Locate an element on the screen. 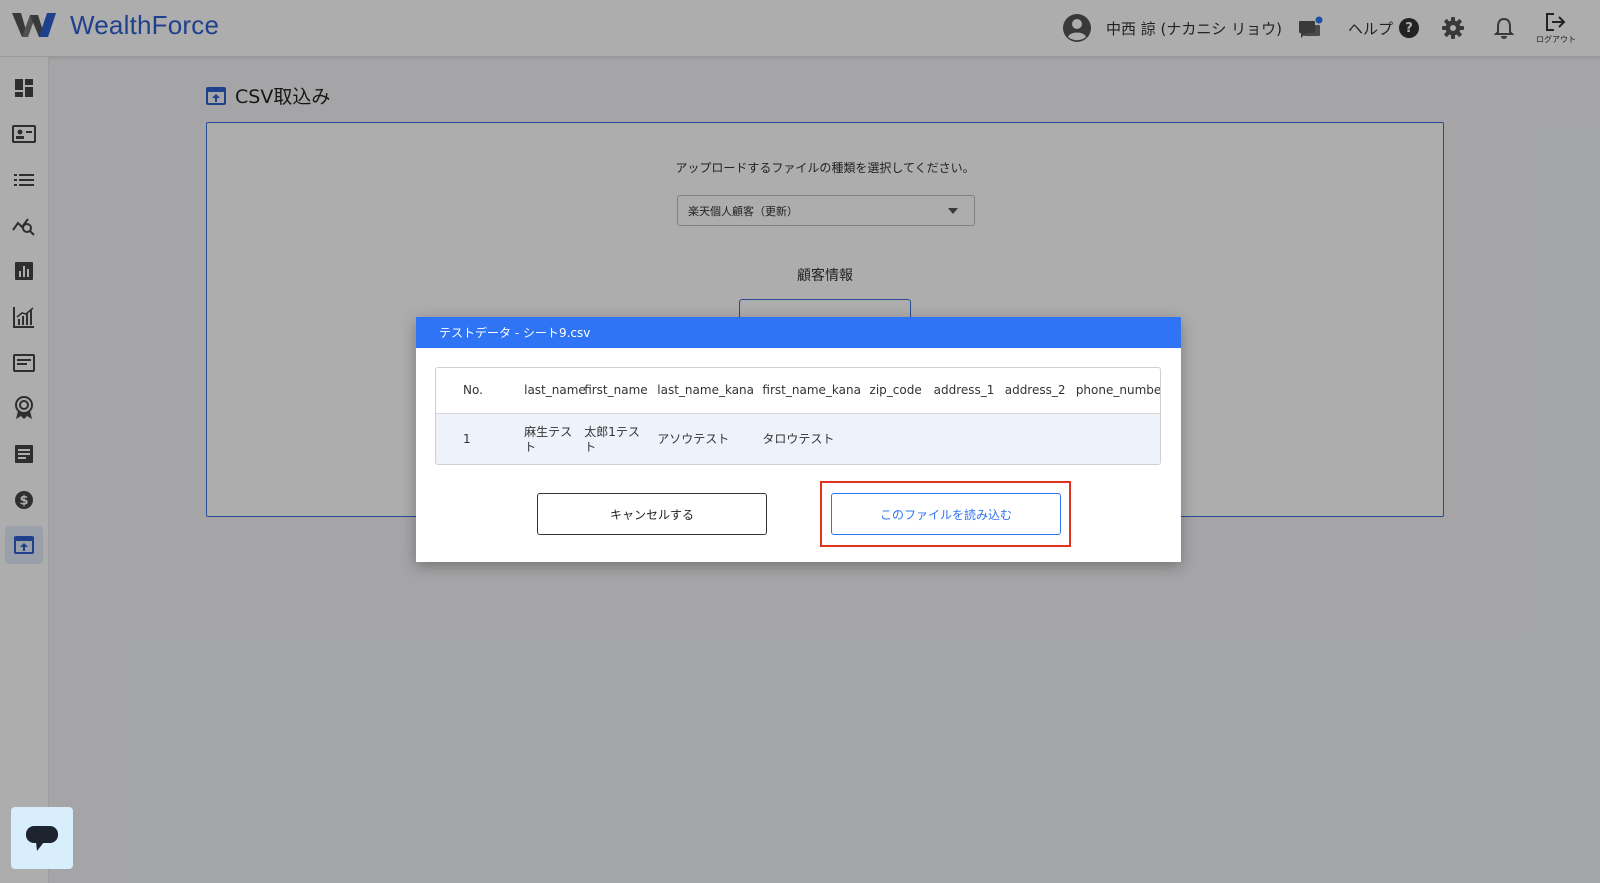 This screenshot has width=1600, height=883. column-header: address_1 is located at coordinates (969, 391).